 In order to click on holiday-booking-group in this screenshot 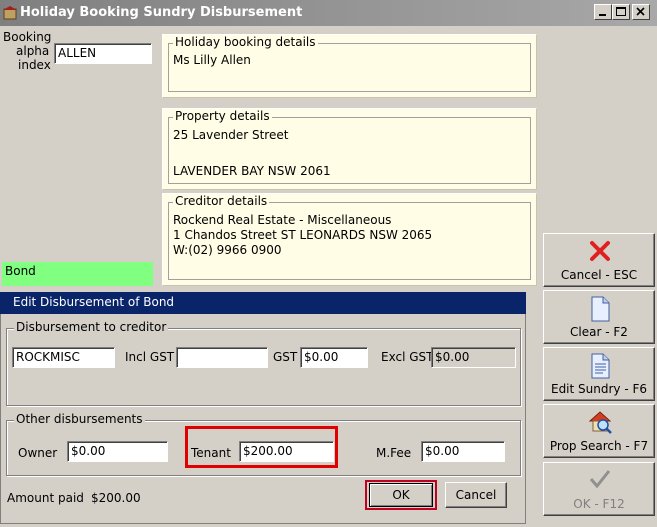, I will do `click(349, 67)`.